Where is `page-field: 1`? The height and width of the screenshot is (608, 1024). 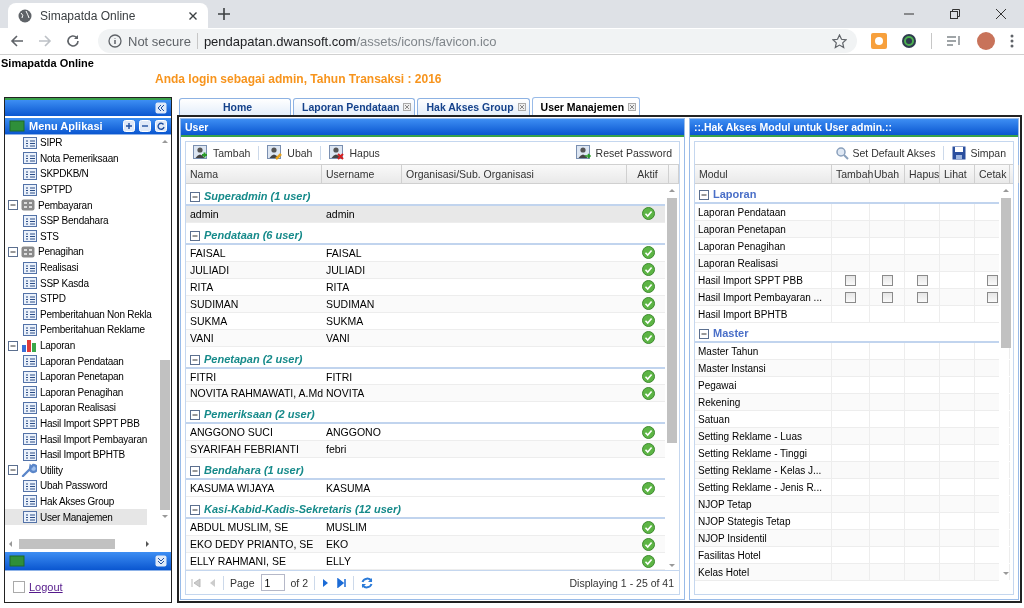 page-field: 1 is located at coordinates (272, 582).